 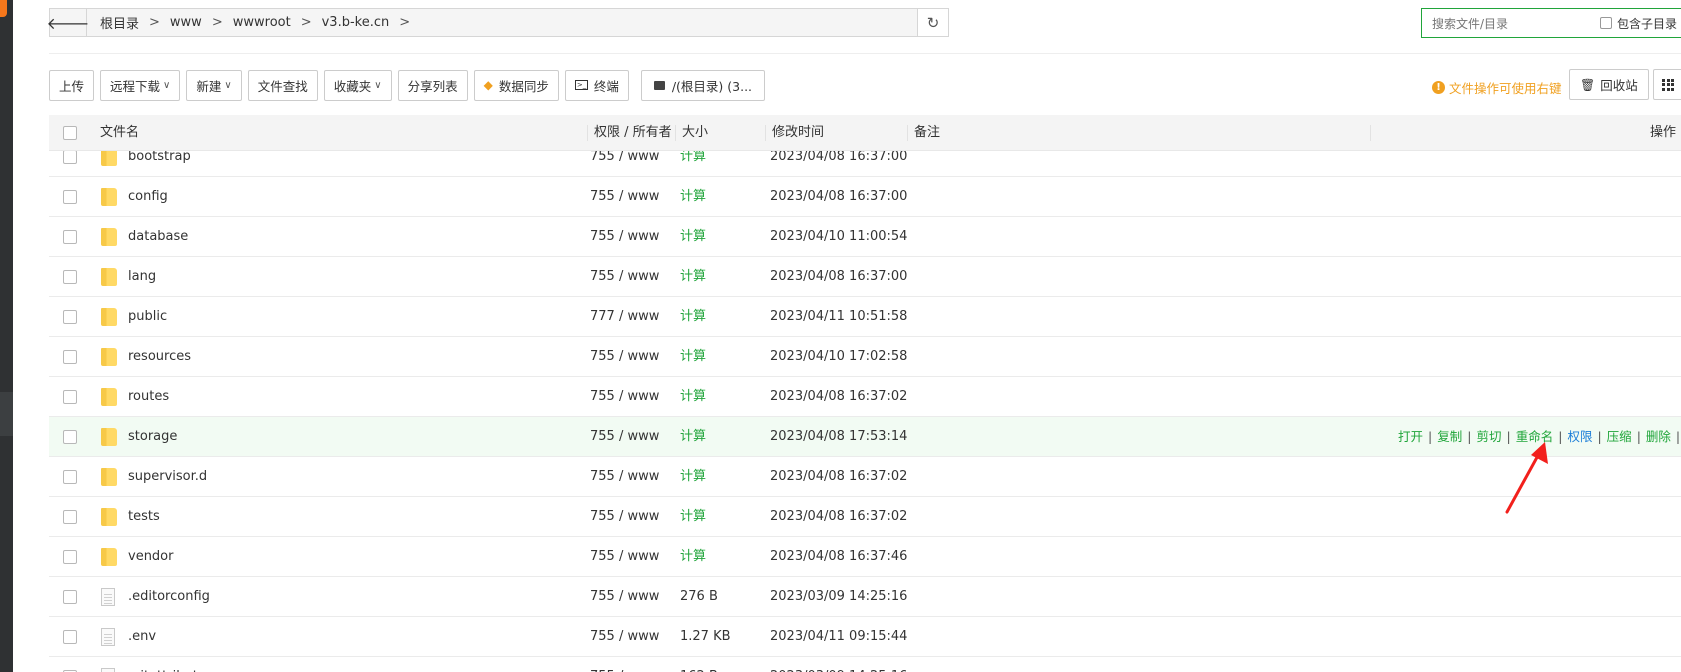 I want to click on file-permission: 777 / www, so click(x=624, y=316).